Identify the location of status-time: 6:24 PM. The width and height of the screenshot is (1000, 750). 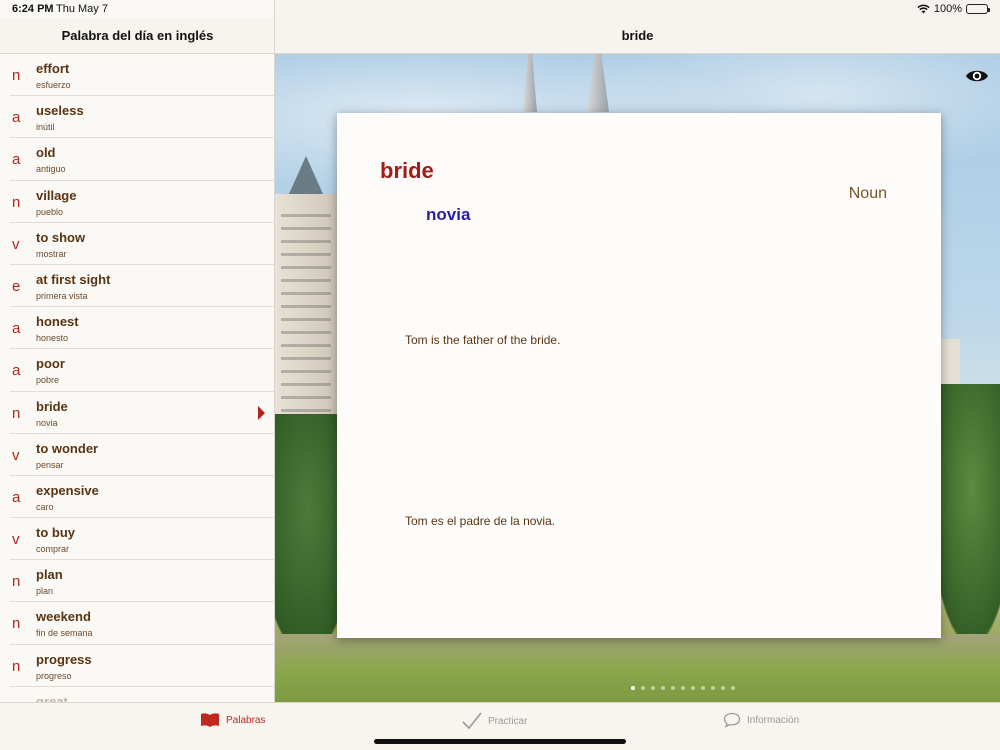
(33, 9).